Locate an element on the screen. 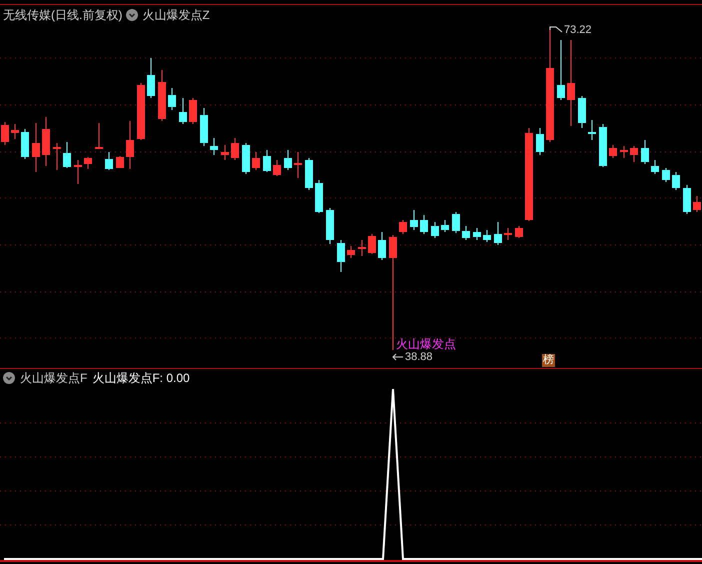  stock-title: 无线传媒(日线.前复权) is located at coordinates (62, 15).